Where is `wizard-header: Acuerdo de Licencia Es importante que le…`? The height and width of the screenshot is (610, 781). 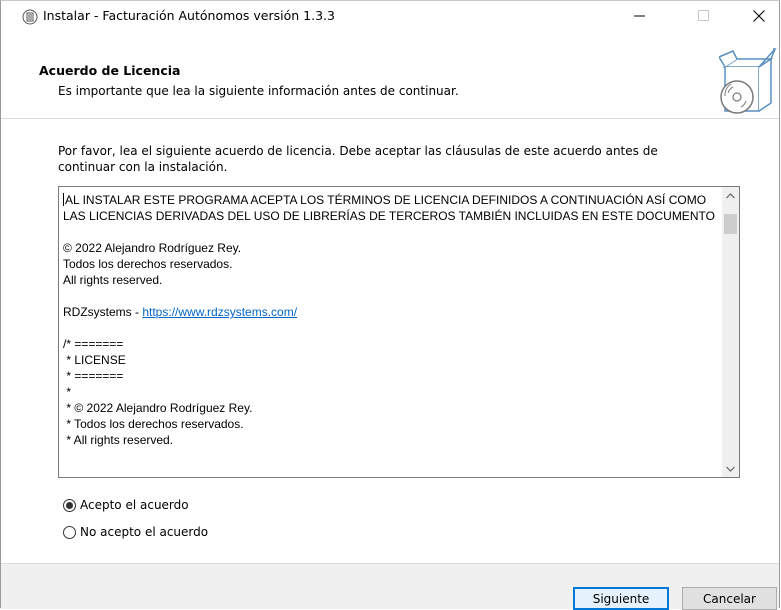
wizard-header: Acuerdo de Licencia Es importante que le… is located at coordinates (390, 74).